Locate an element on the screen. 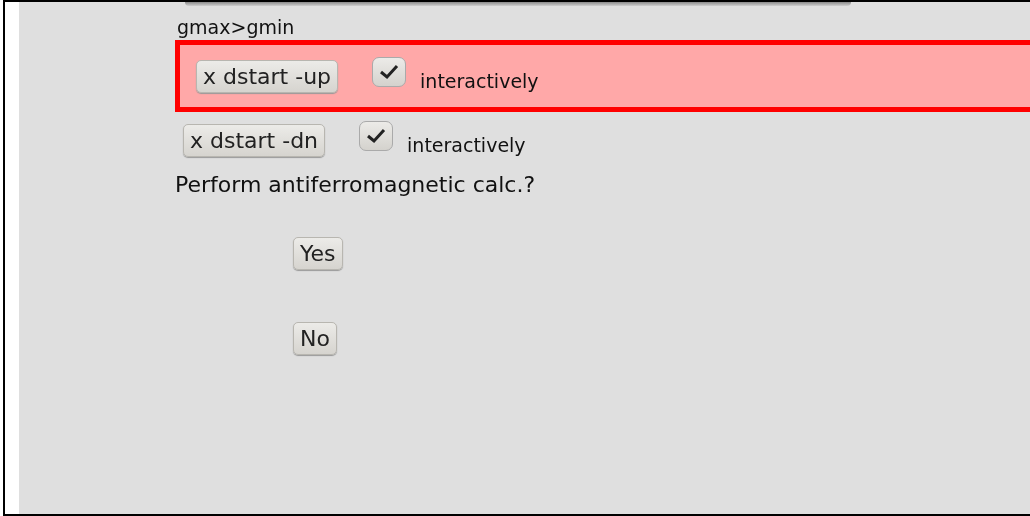 Image resolution: width=1030 pixels, height=516 pixels. question-text: Perform antiferromagnetic calc.? is located at coordinates (356, 184).